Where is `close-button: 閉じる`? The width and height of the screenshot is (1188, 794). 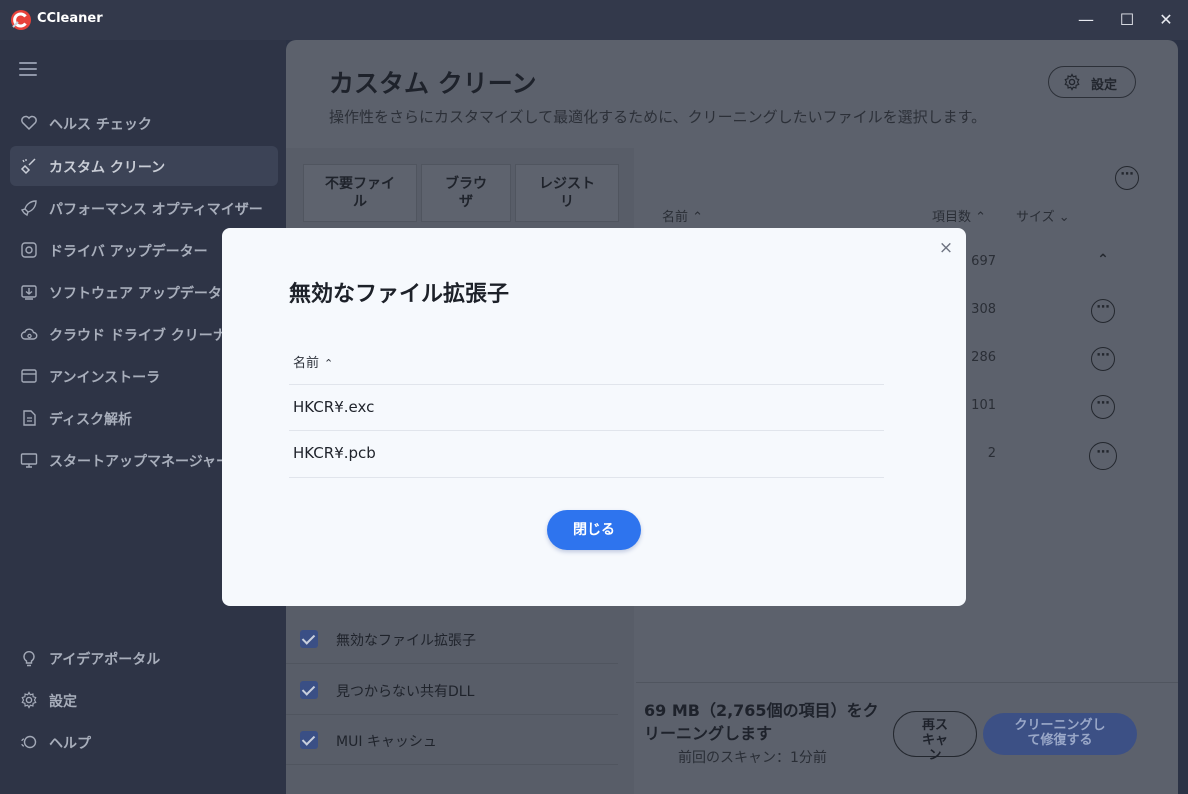 close-button: 閉じる is located at coordinates (594, 530).